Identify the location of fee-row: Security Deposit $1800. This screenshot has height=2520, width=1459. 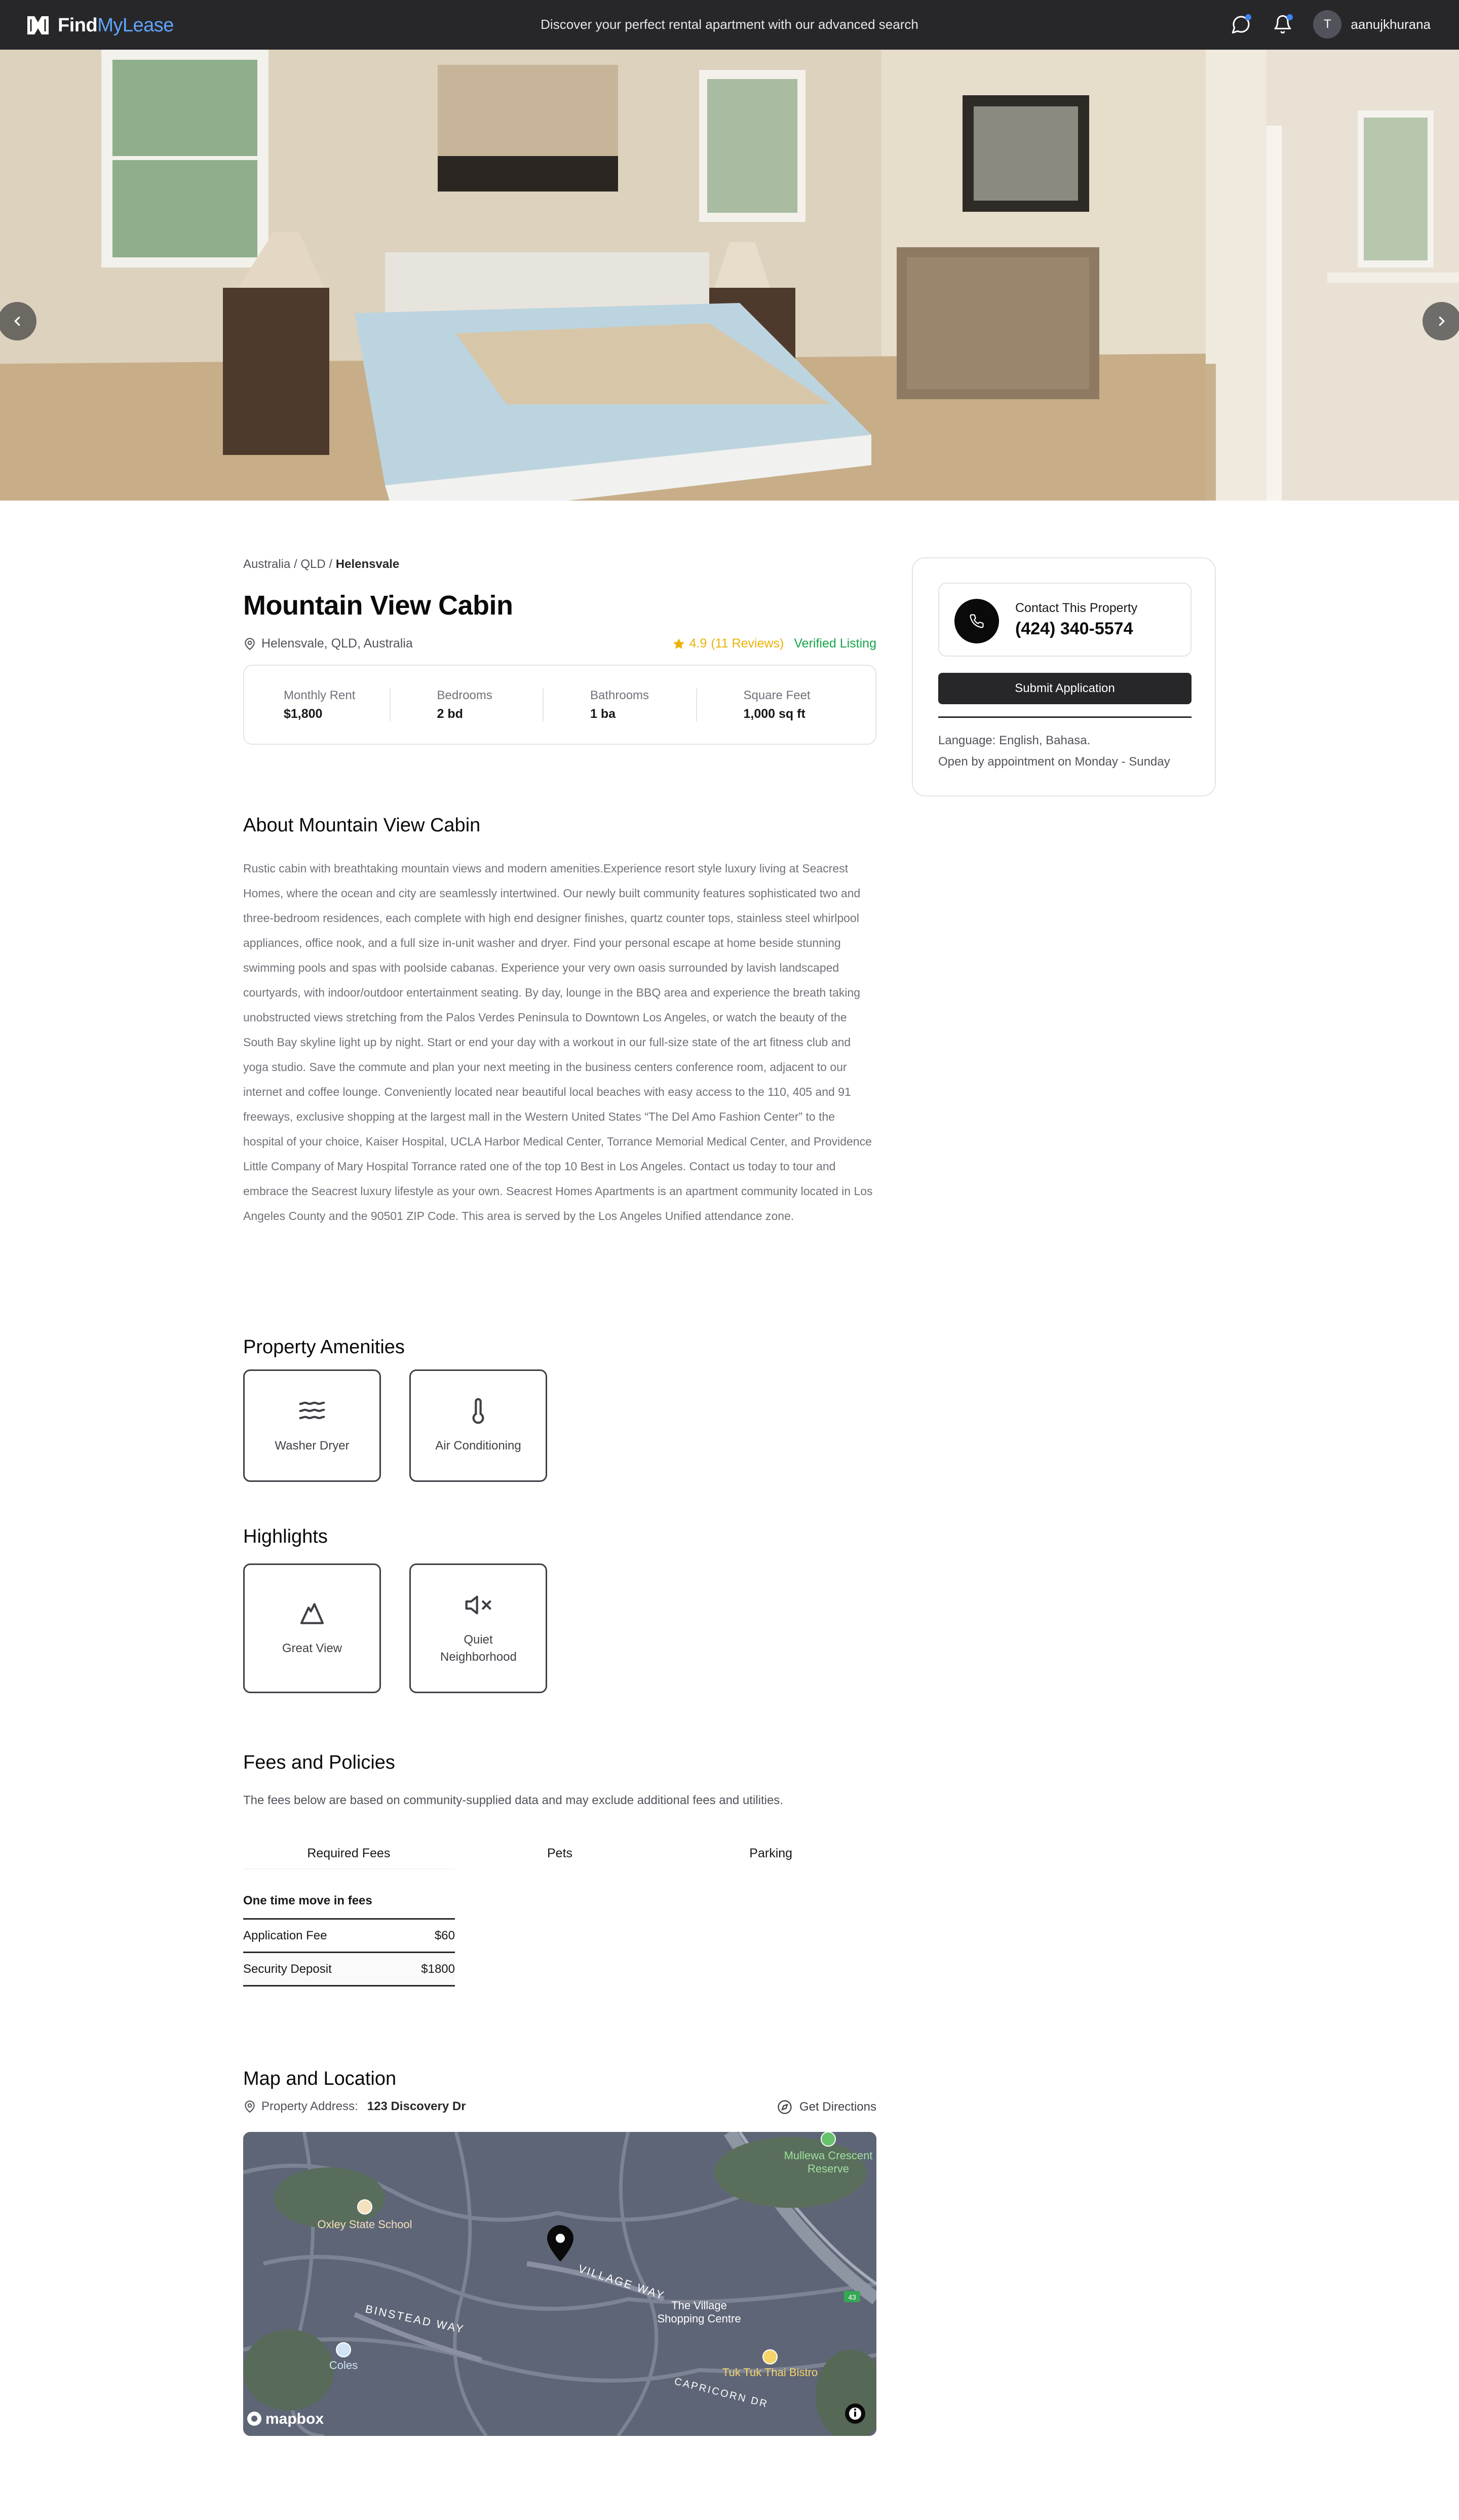
(349, 1970).